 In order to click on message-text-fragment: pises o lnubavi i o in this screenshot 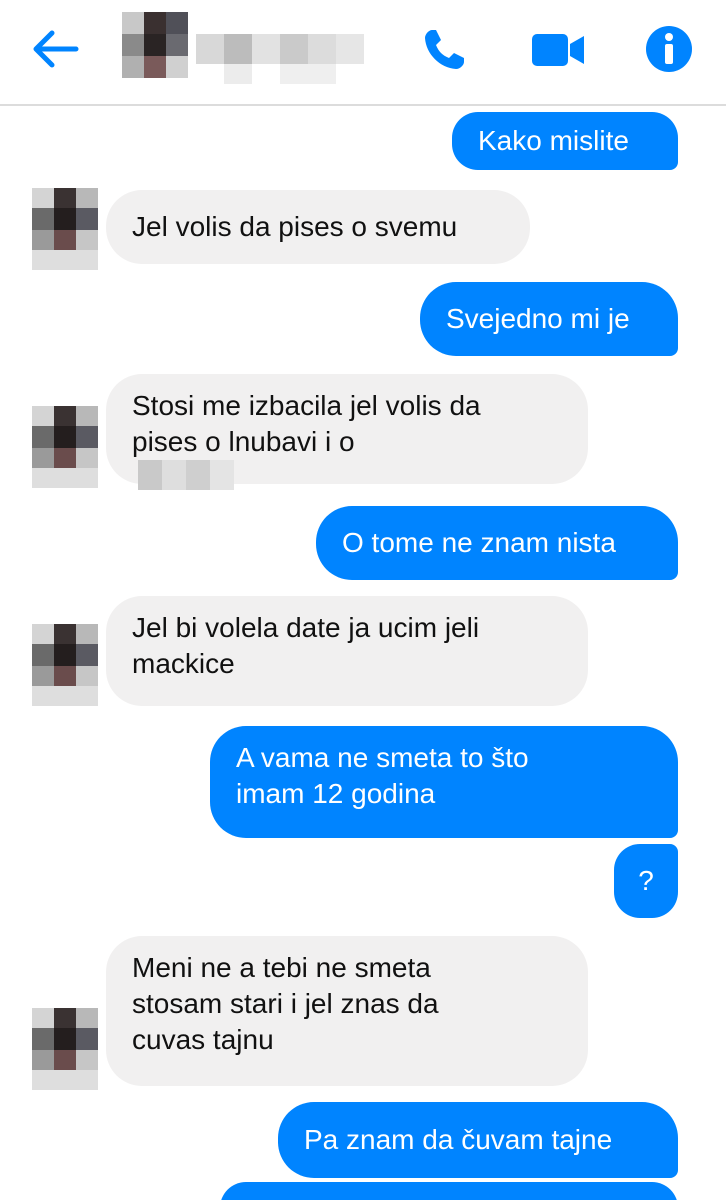, I will do `click(243, 441)`.